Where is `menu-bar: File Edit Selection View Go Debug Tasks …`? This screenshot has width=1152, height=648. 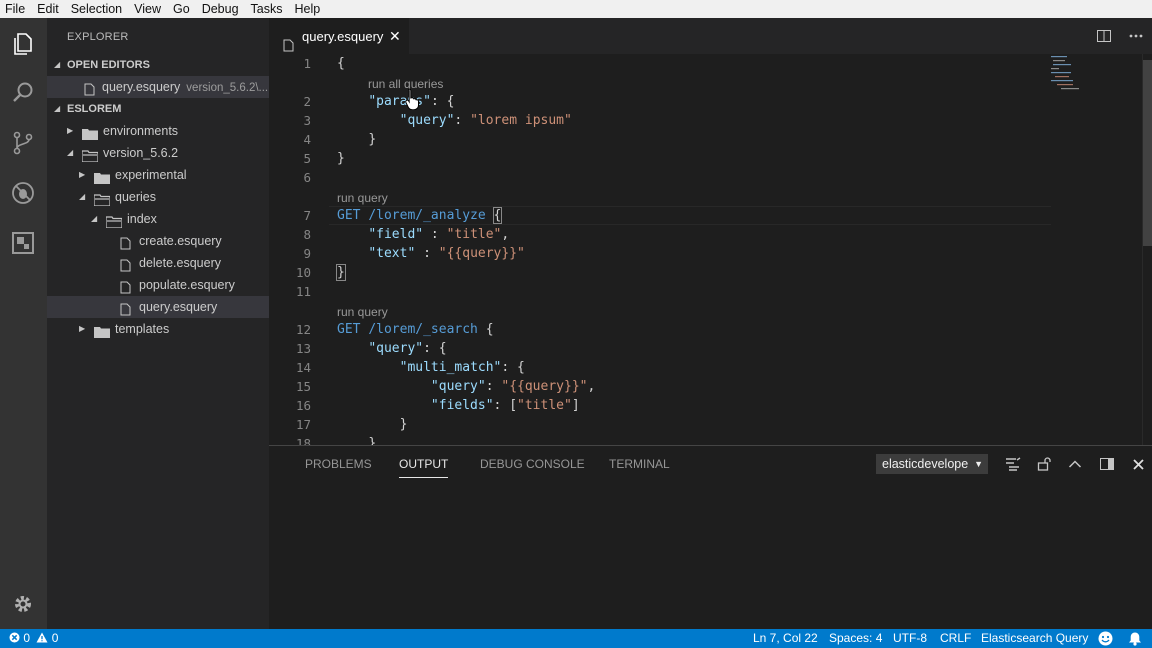
menu-bar: File Edit Selection View Go Debug Tasks … is located at coordinates (576, 9).